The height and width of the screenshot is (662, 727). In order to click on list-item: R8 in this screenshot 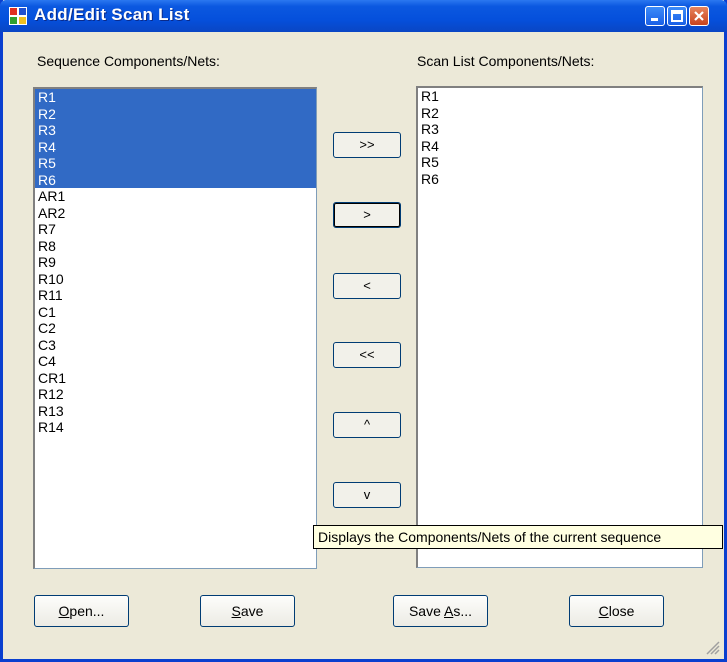, I will do `click(175, 246)`.